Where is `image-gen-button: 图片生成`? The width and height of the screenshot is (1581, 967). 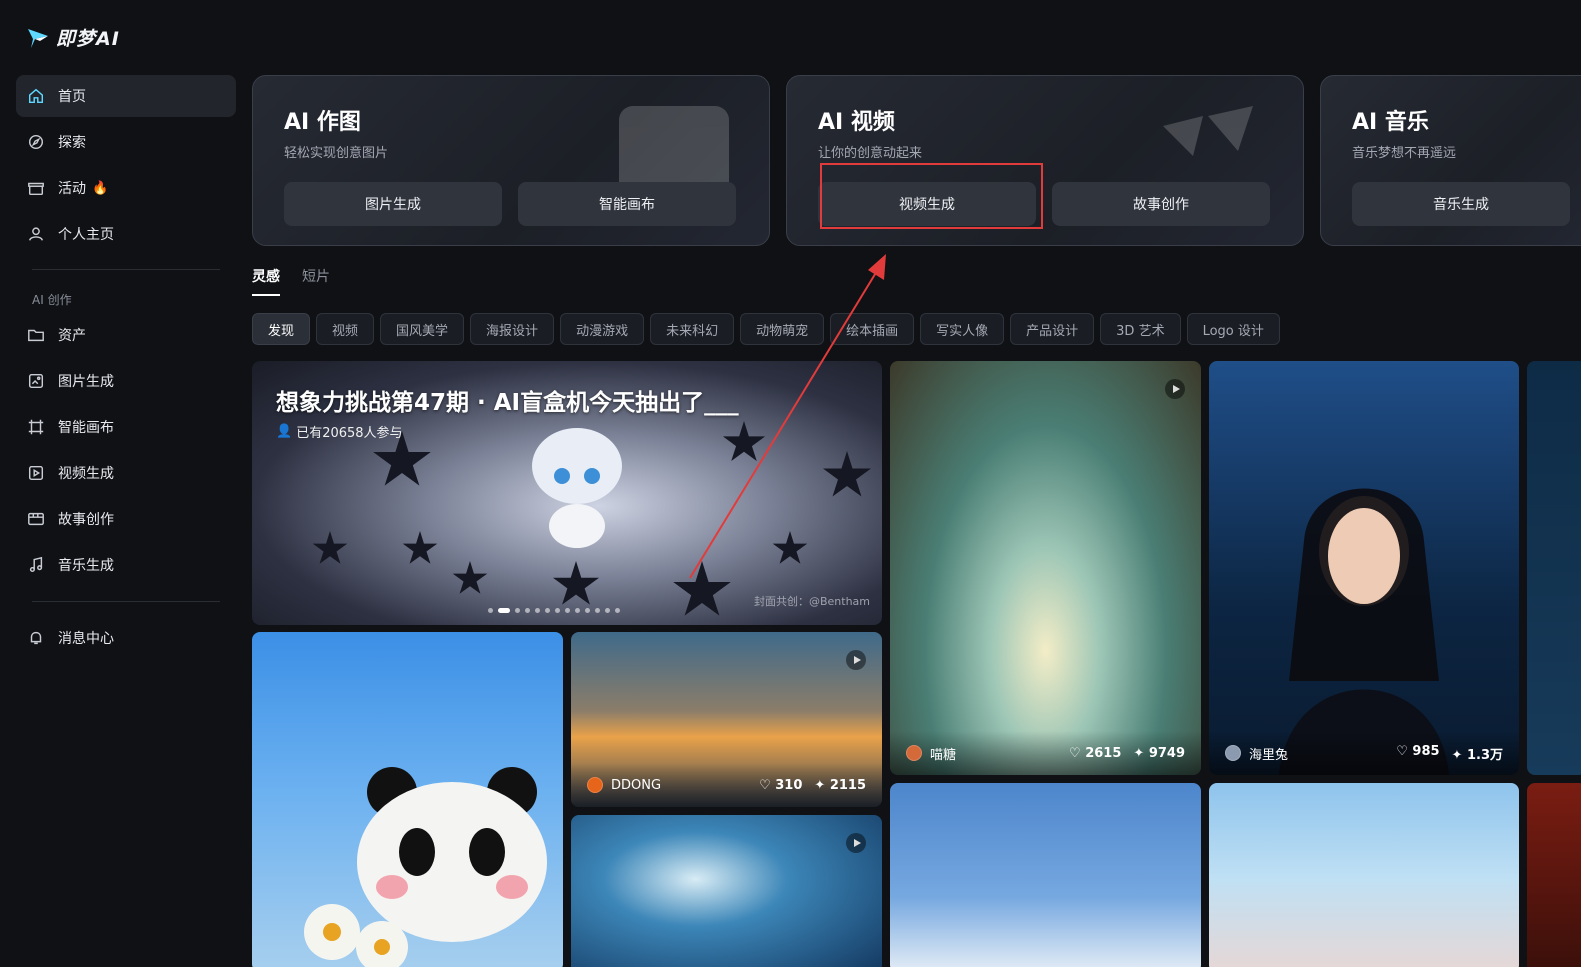 image-gen-button: 图片生成 is located at coordinates (393, 204).